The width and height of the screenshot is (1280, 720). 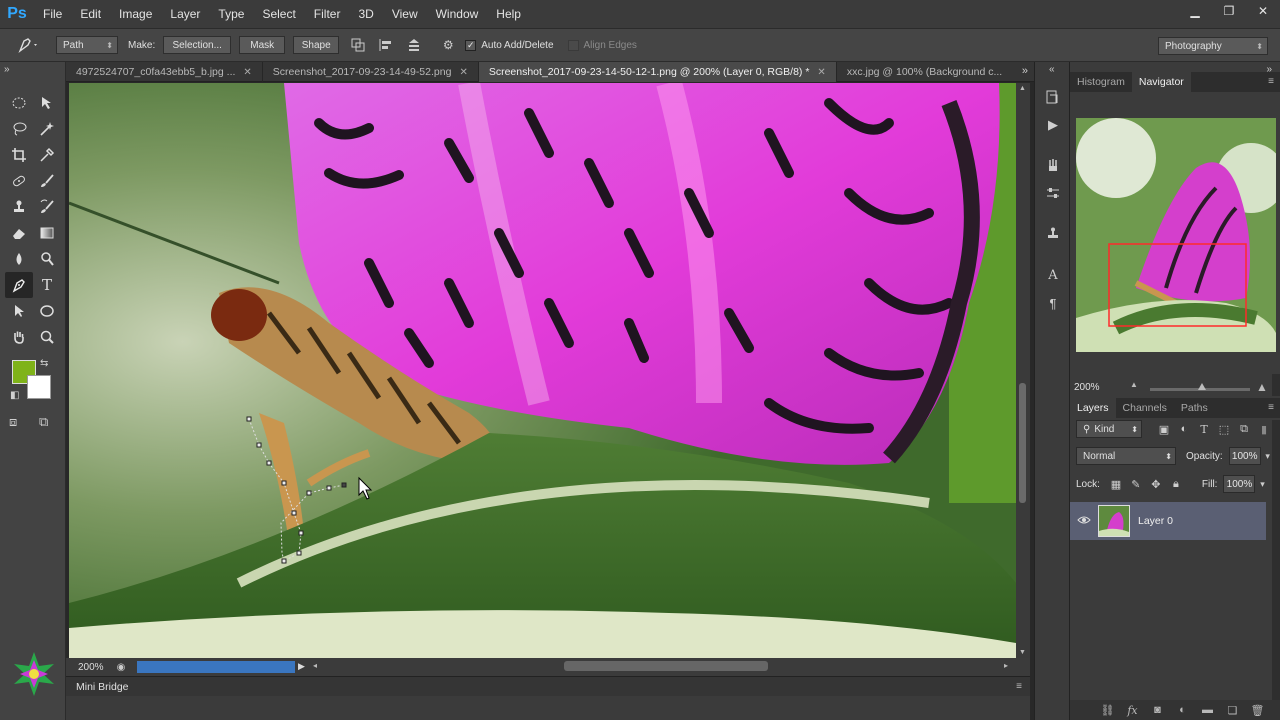 What do you see at coordinates (1262, 387) in the screenshot?
I see `zoom-in-mountain-icon: ▲` at bounding box center [1262, 387].